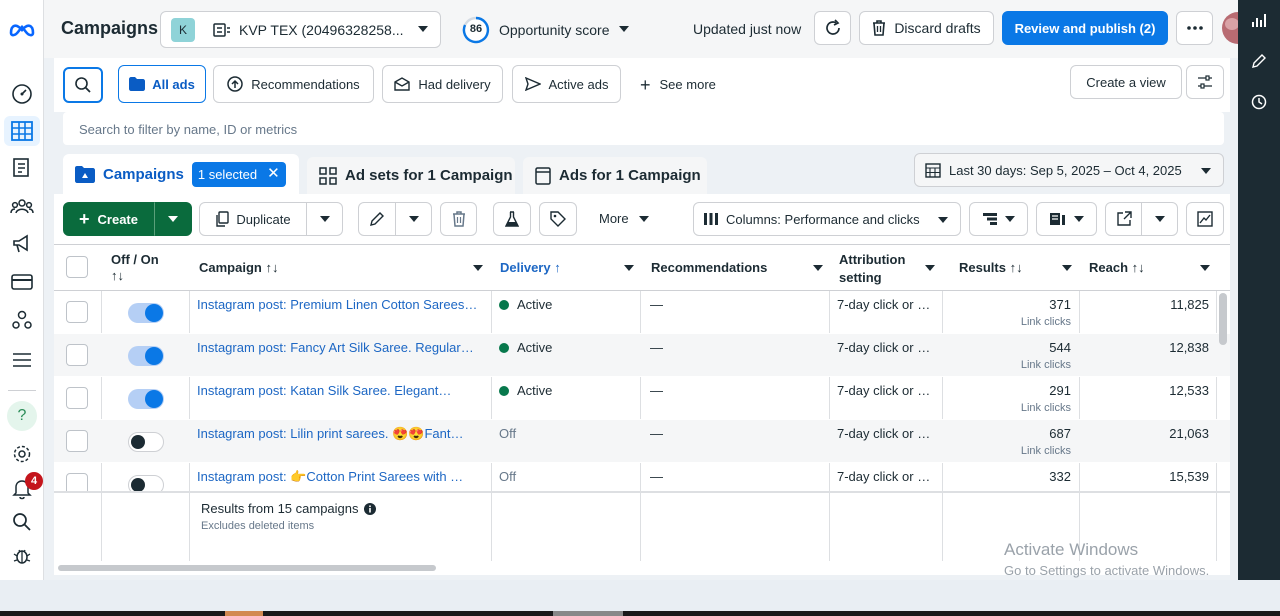 This screenshot has height=616, width=1280. I want to click on line-chart-icon, so click(1205, 219).